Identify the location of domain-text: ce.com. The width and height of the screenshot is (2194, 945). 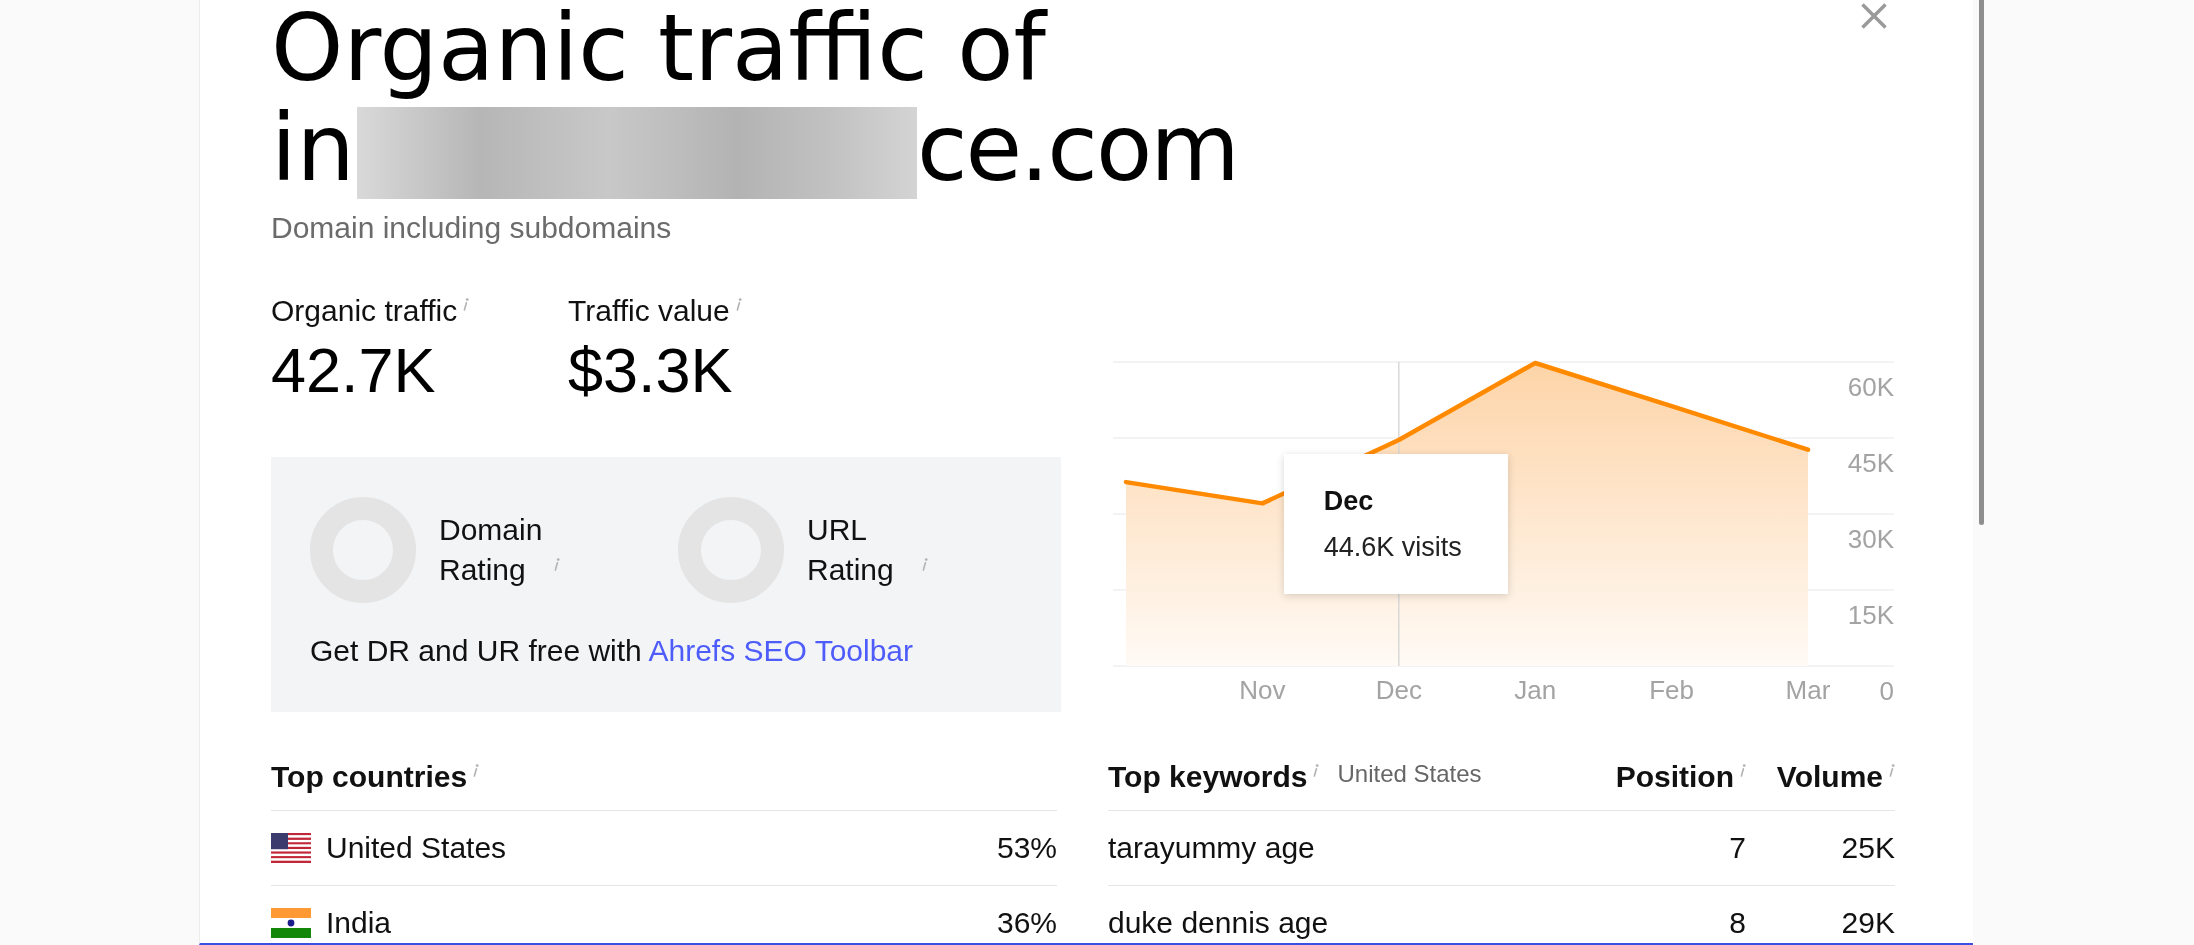
(1077, 149).